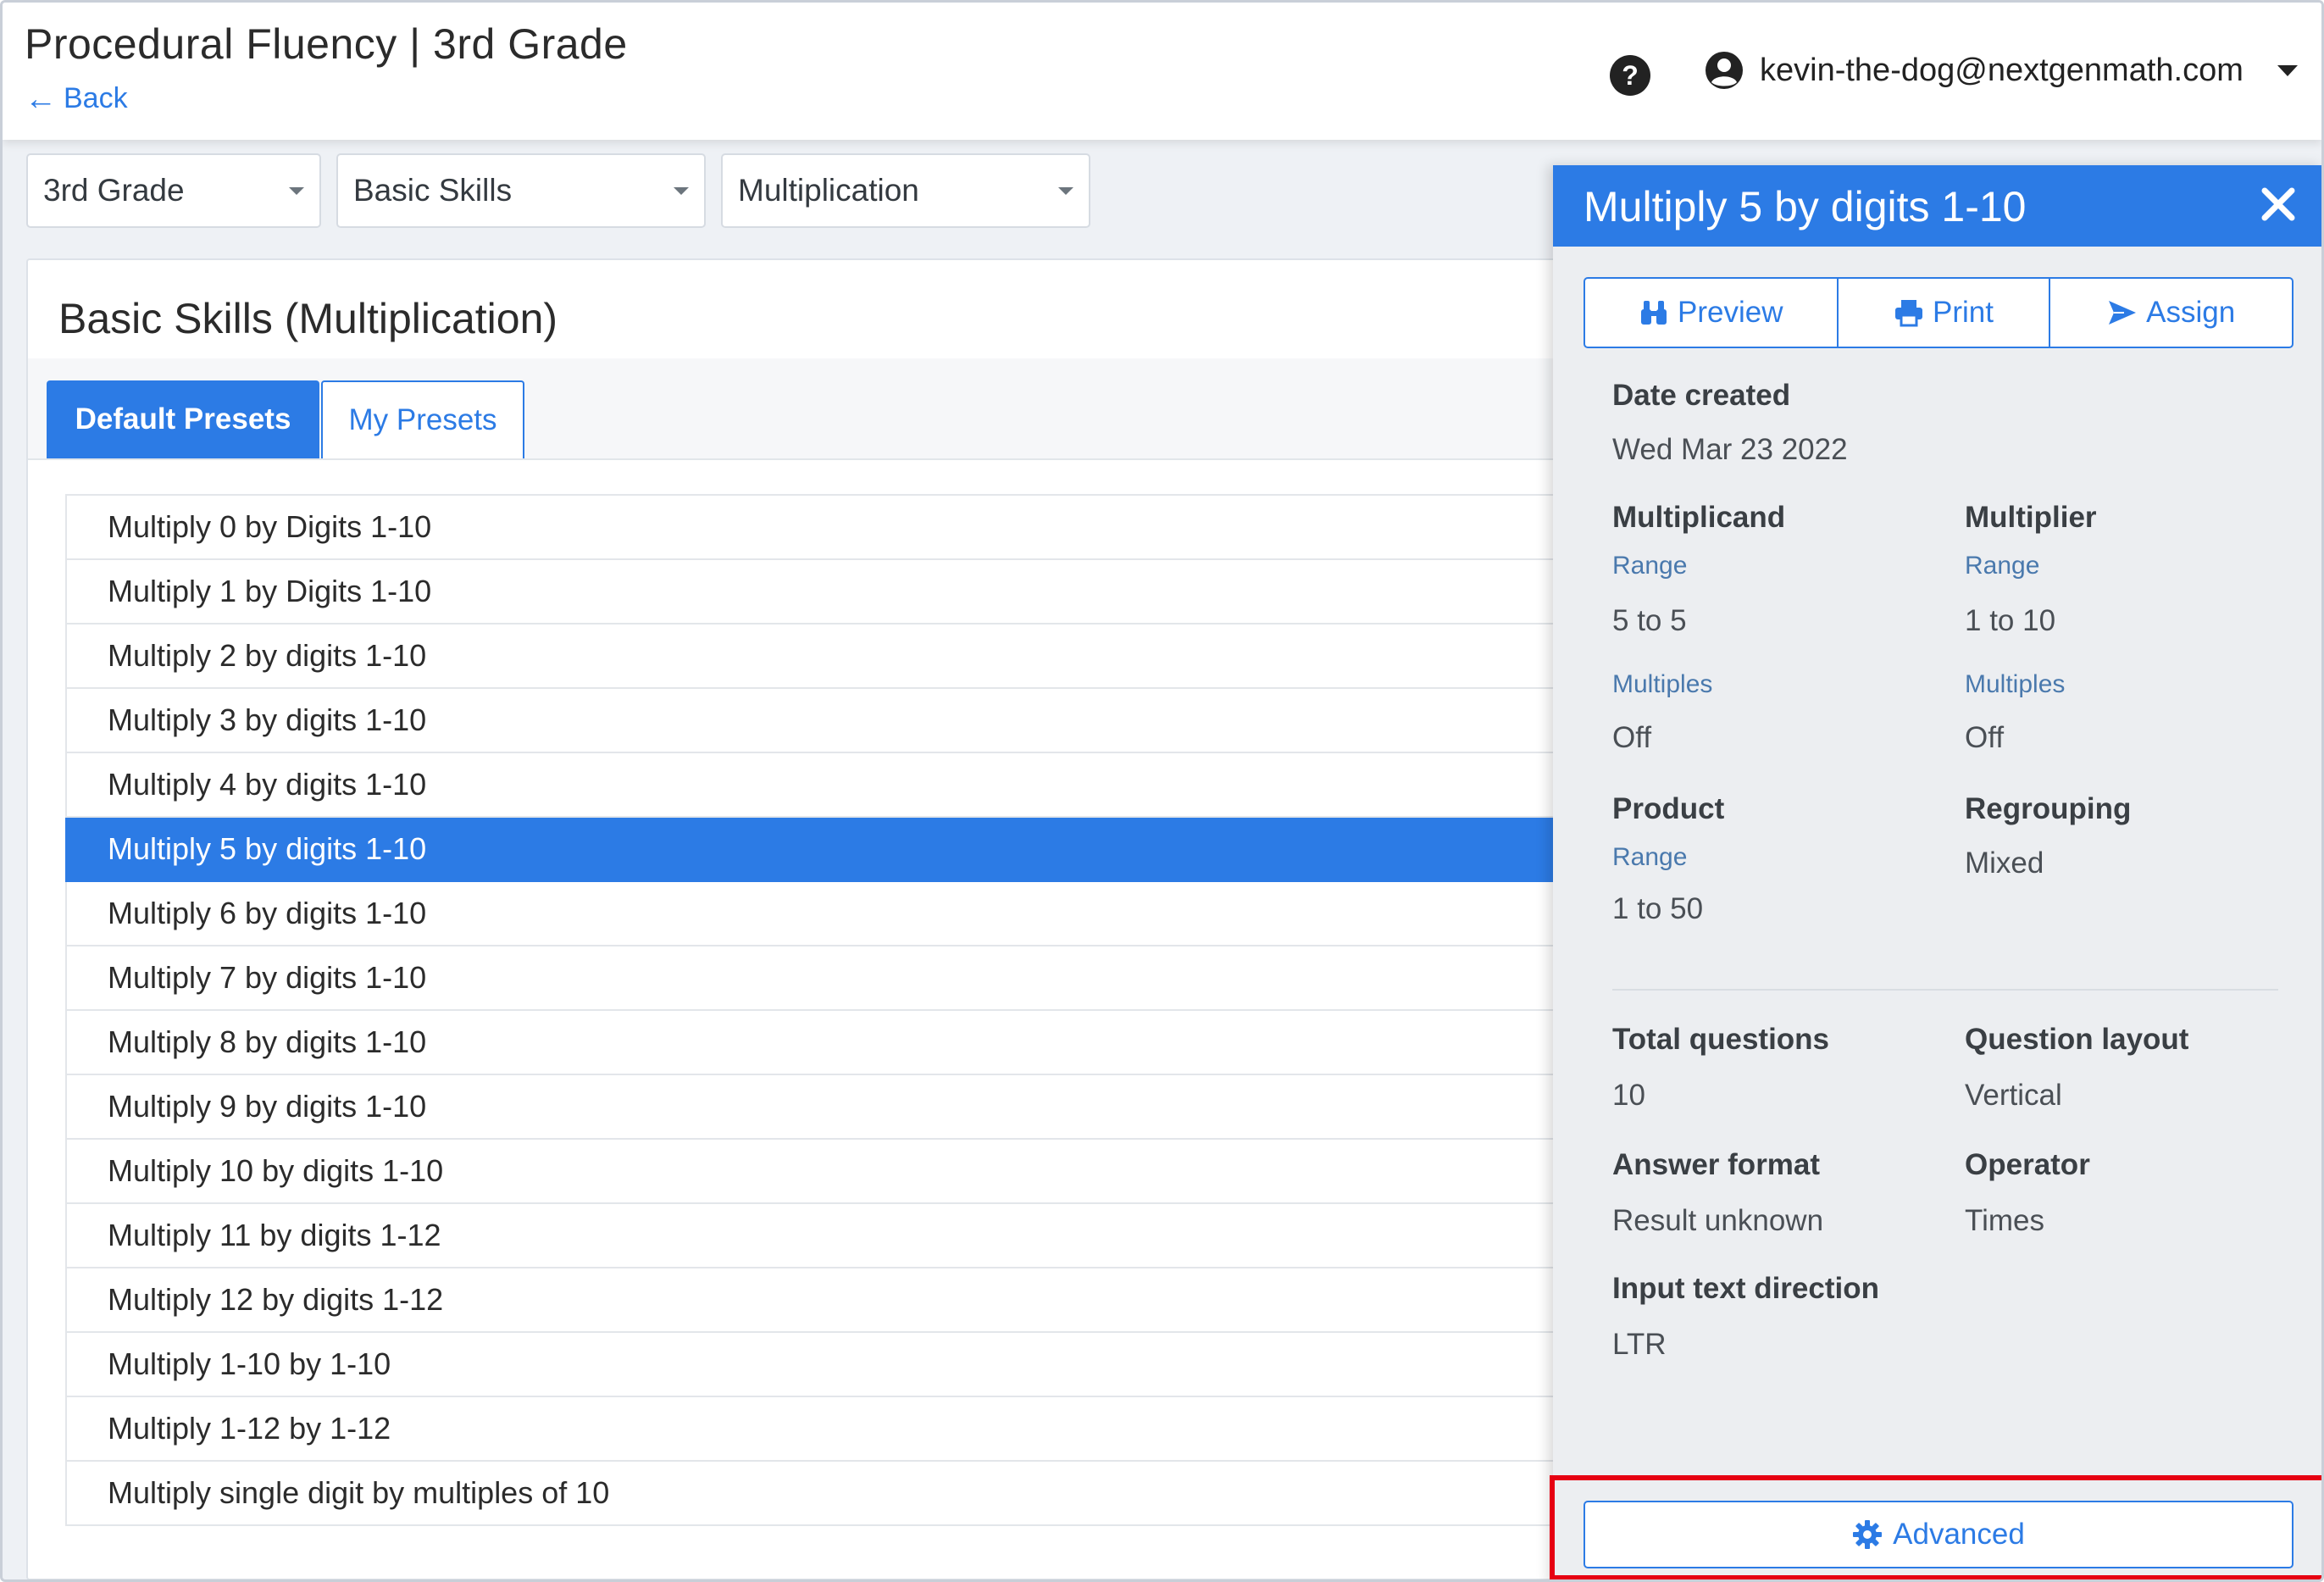 The image size is (2324, 1582). I want to click on advanced-button: Advanced, so click(1938, 1534).